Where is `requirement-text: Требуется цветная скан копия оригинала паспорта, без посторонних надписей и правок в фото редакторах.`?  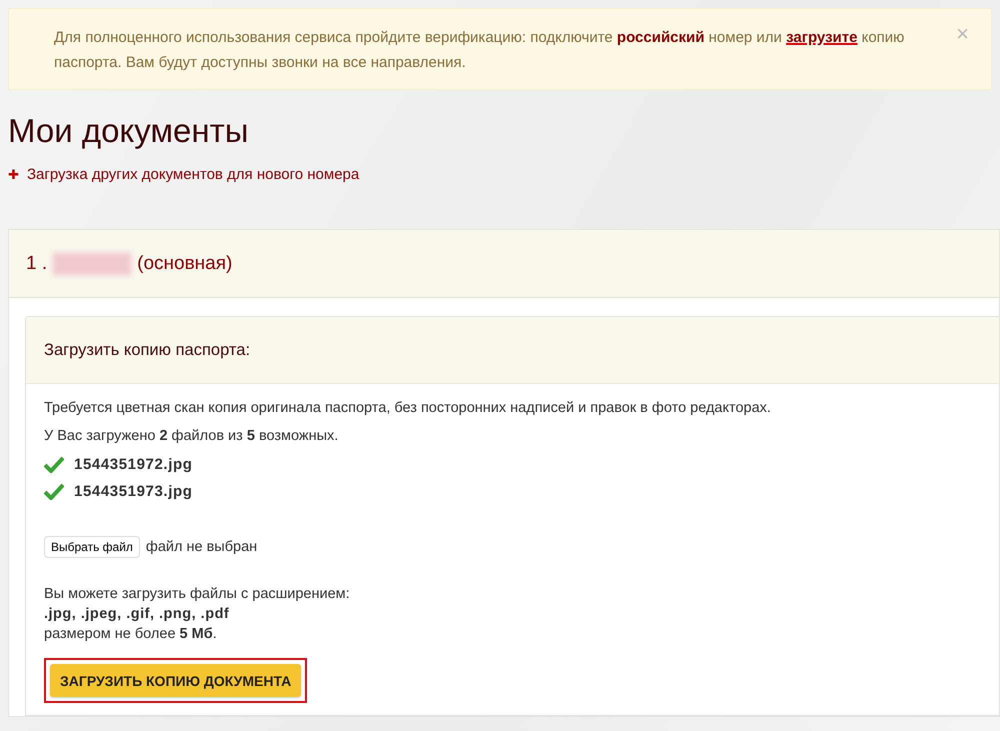 requirement-text: Требуется цветная скан копия оригинала паспорта, без посторонних надписей и правок в фото редакторах. is located at coordinates (408, 408).